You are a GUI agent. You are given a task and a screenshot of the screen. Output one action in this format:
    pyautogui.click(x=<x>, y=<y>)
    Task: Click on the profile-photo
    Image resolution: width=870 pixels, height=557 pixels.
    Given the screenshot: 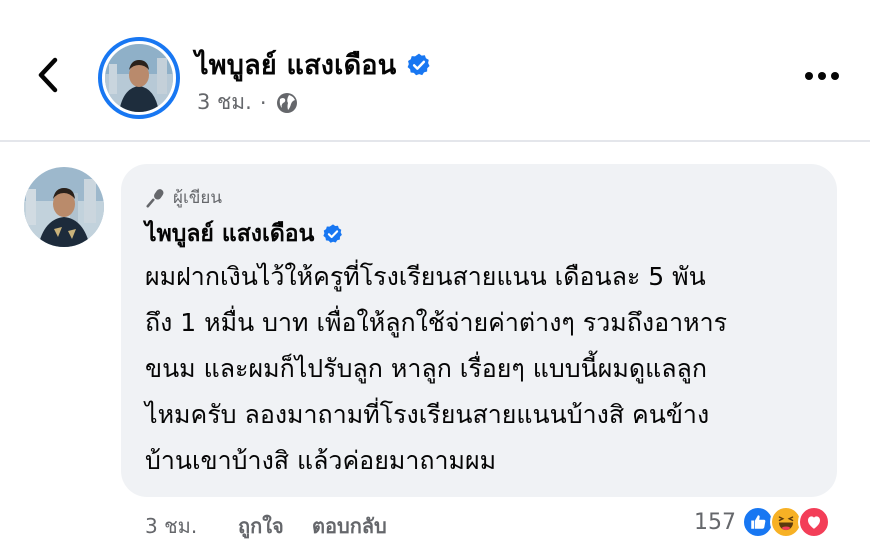 What is the action you would take?
    pyautogui.click(x=139, y=78)
    